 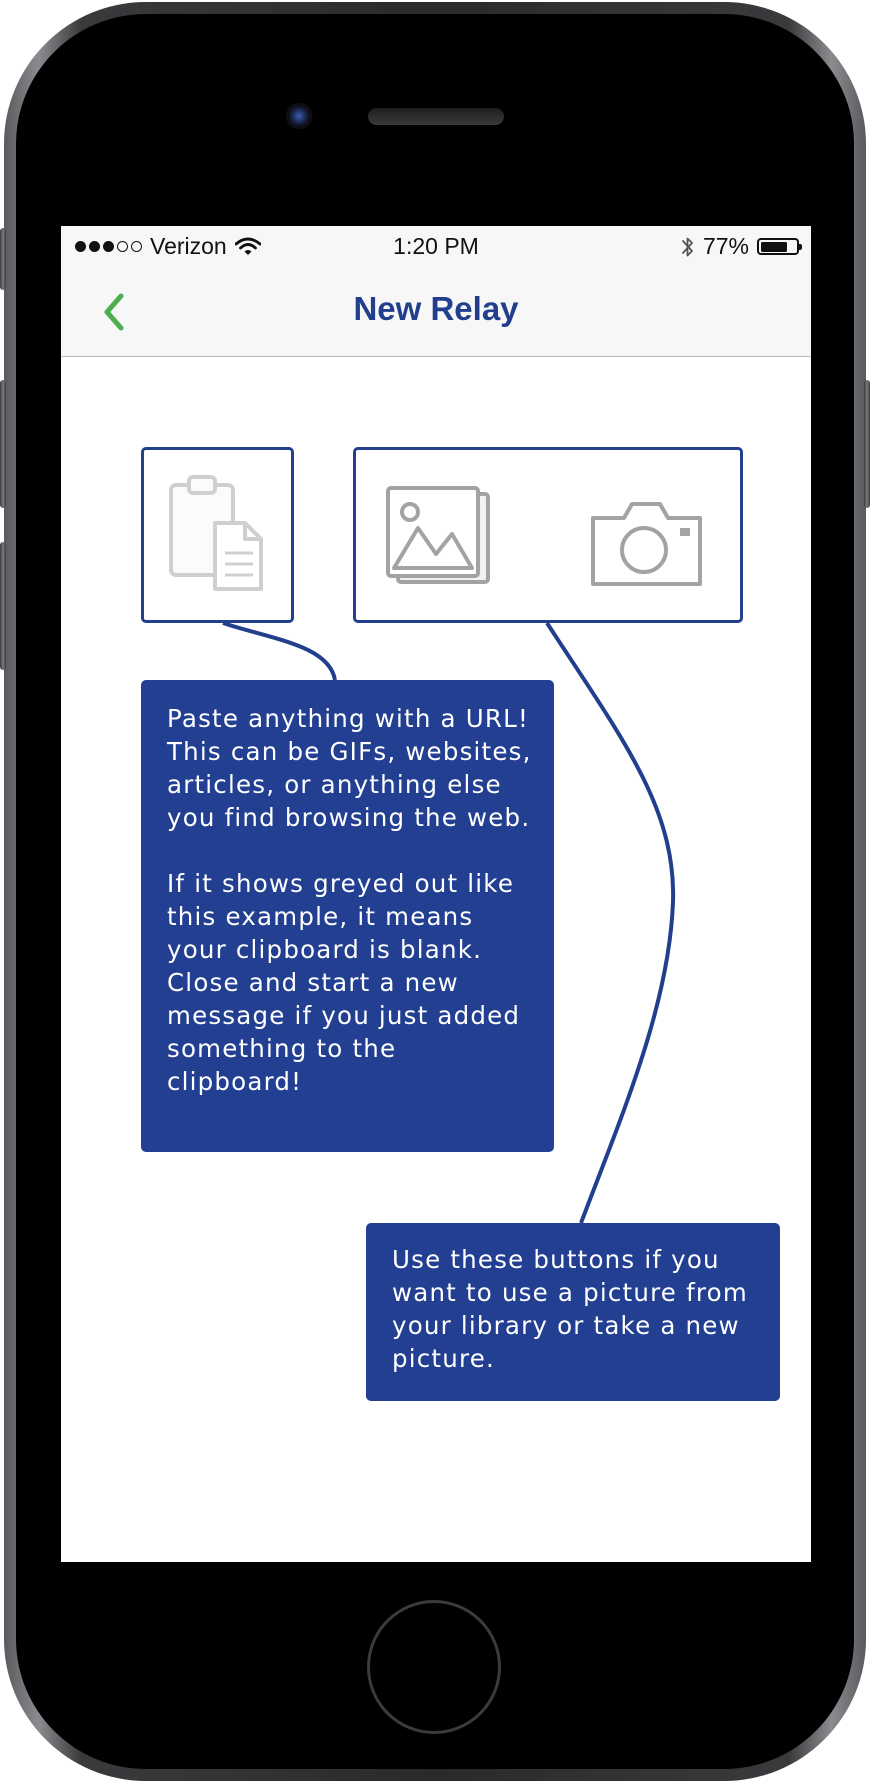 What do you see at coordinates (725, 246) in the screenshot?
I see `battery-percent: 77%` at bounding box center [725, 246].